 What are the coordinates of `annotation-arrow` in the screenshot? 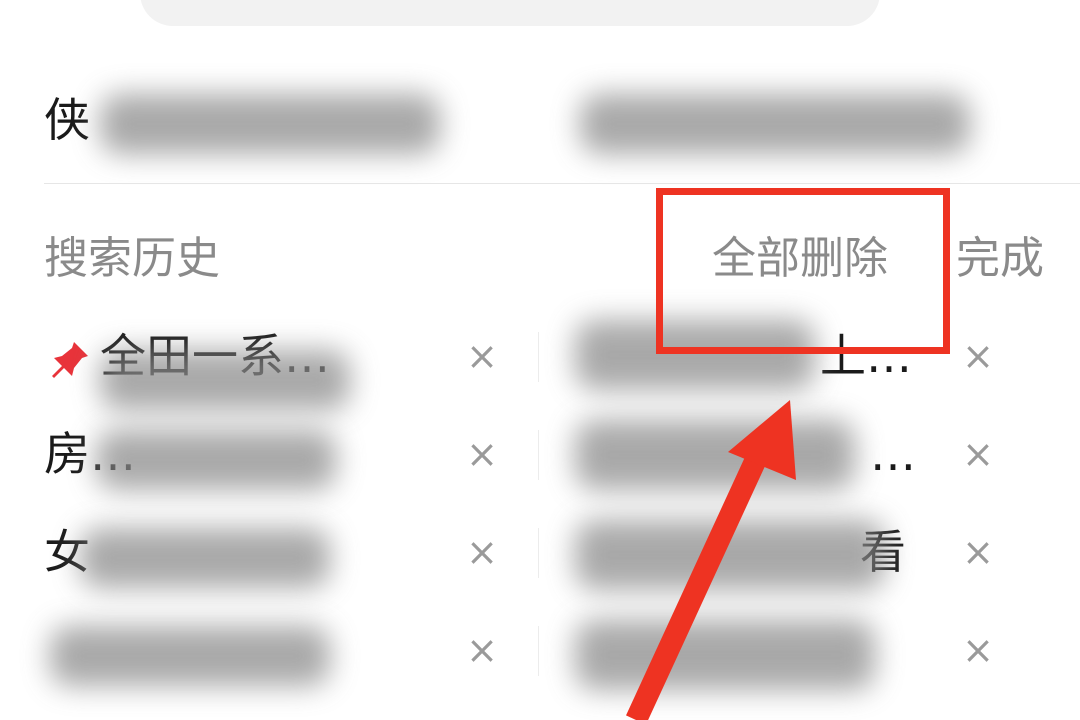 It's located at (711, 560).